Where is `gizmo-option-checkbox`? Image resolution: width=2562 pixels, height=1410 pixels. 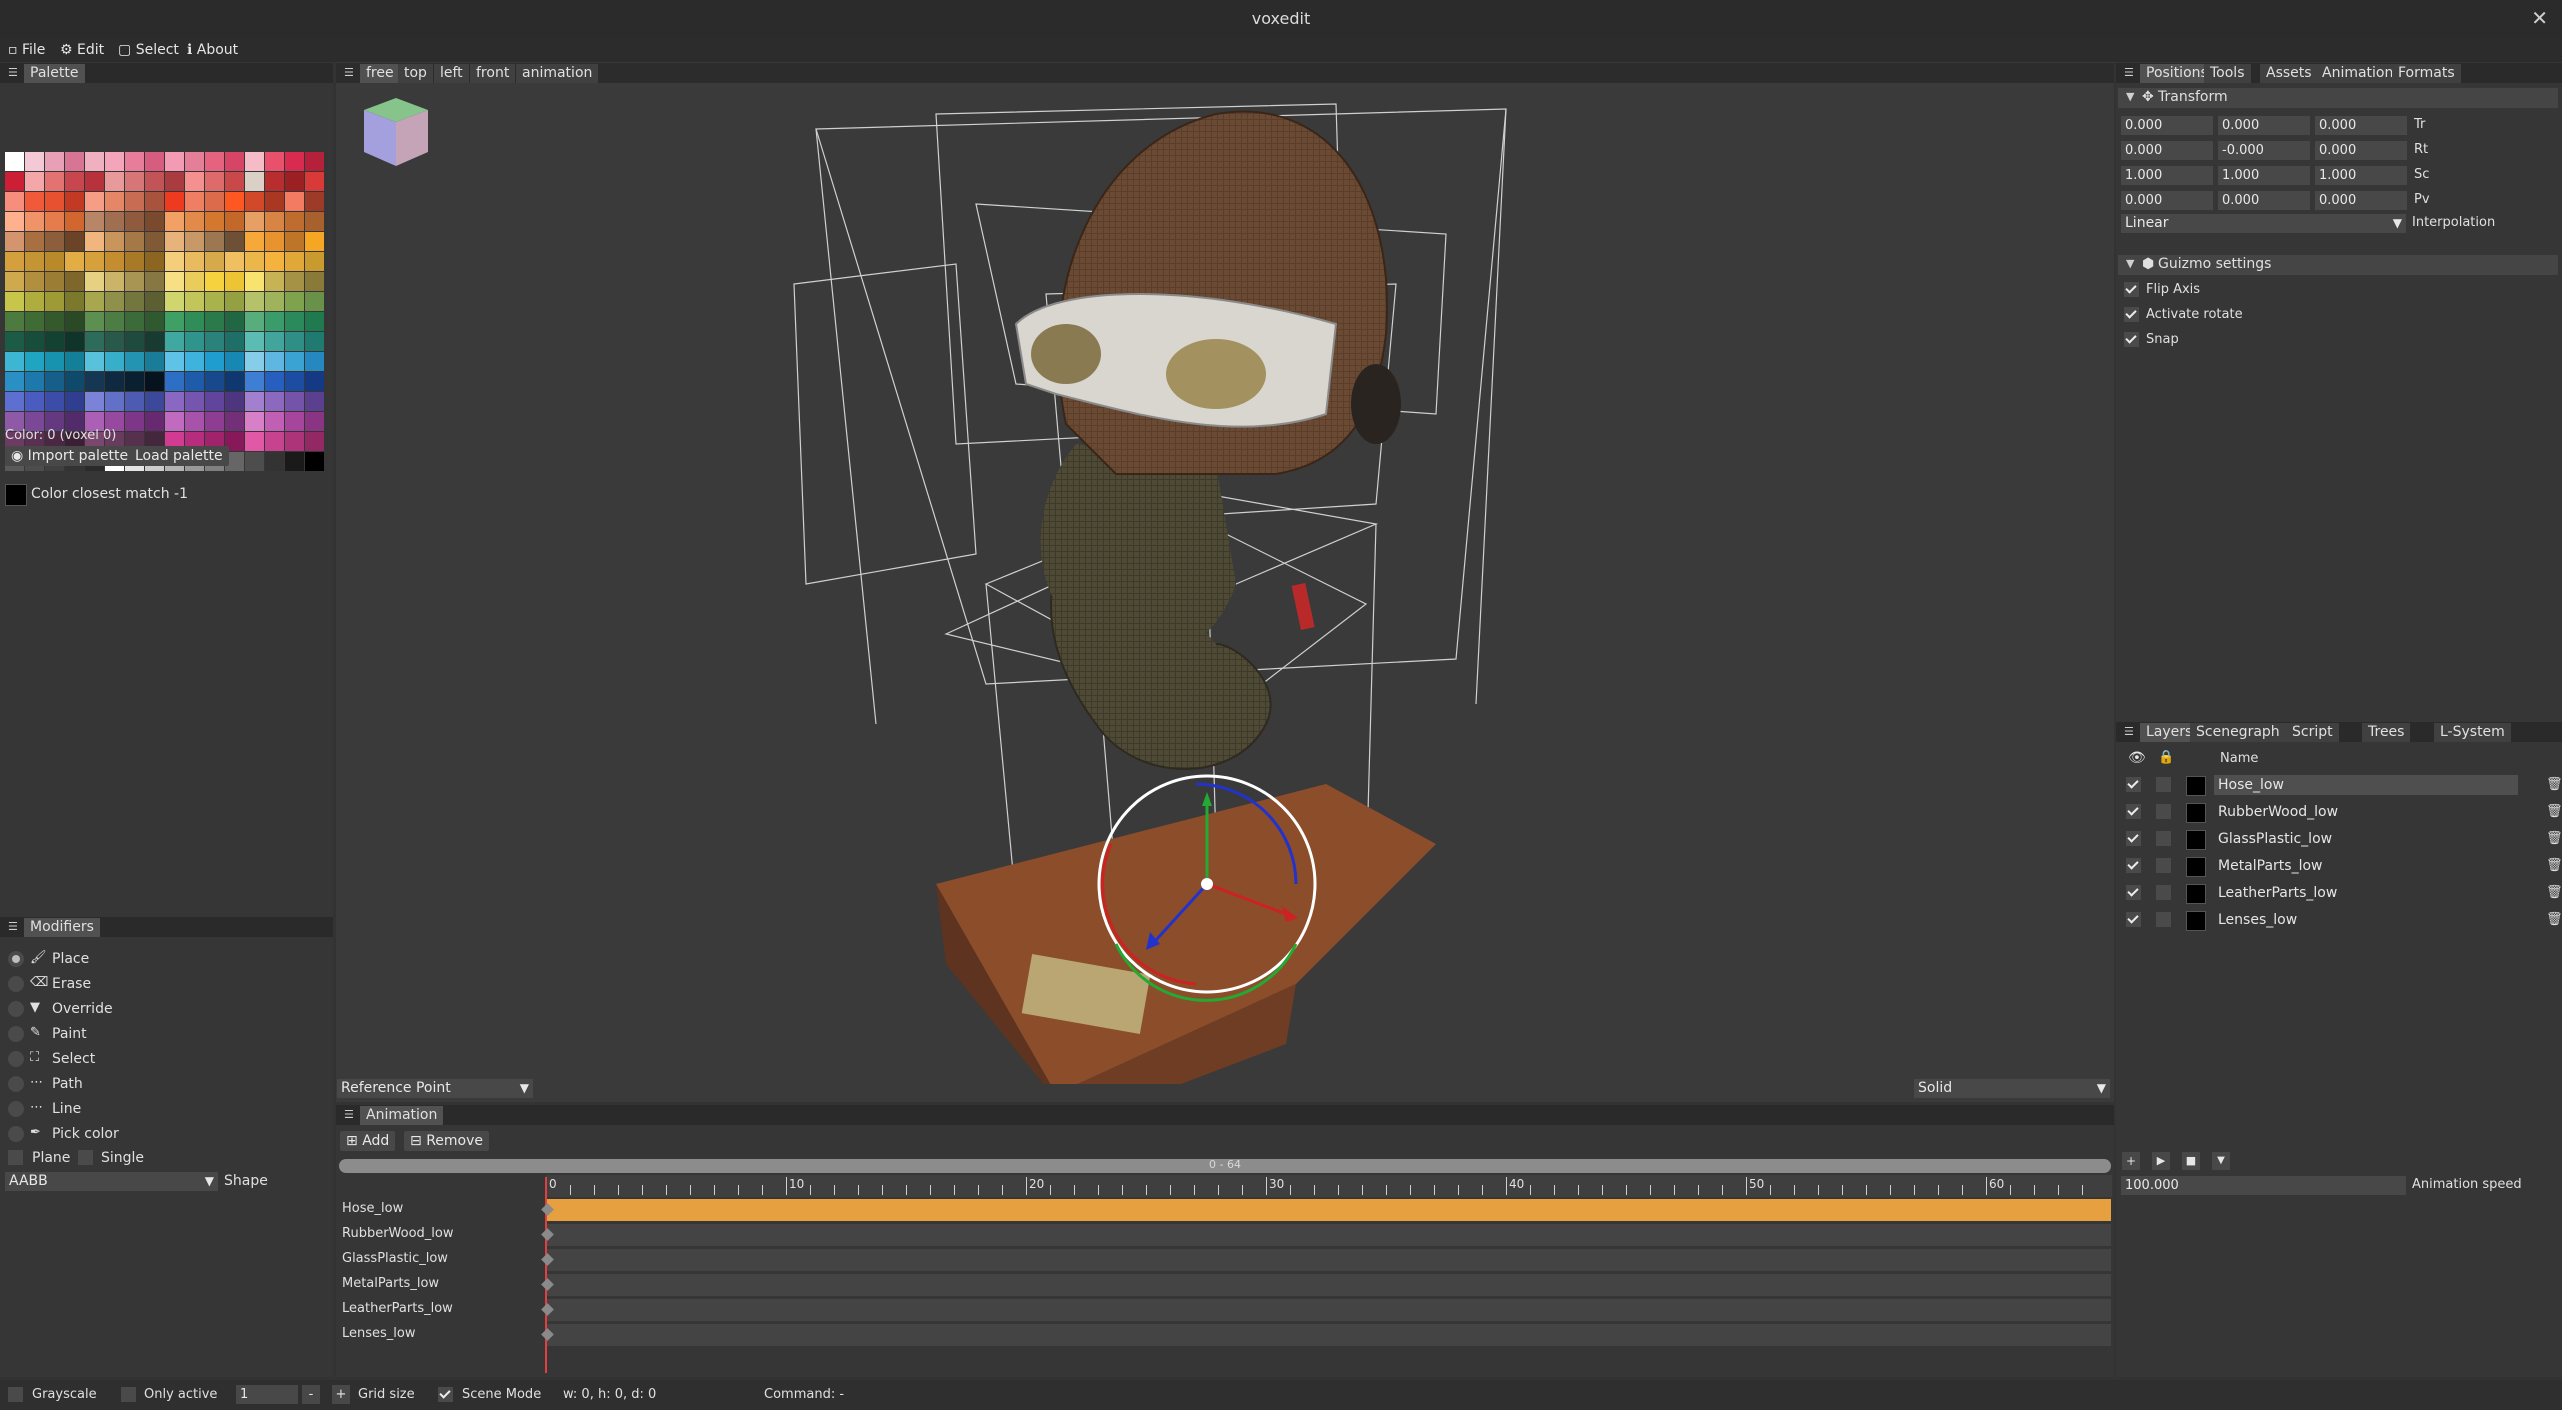 gizmo-option-checkbox is located at coordinates (2131, 314).